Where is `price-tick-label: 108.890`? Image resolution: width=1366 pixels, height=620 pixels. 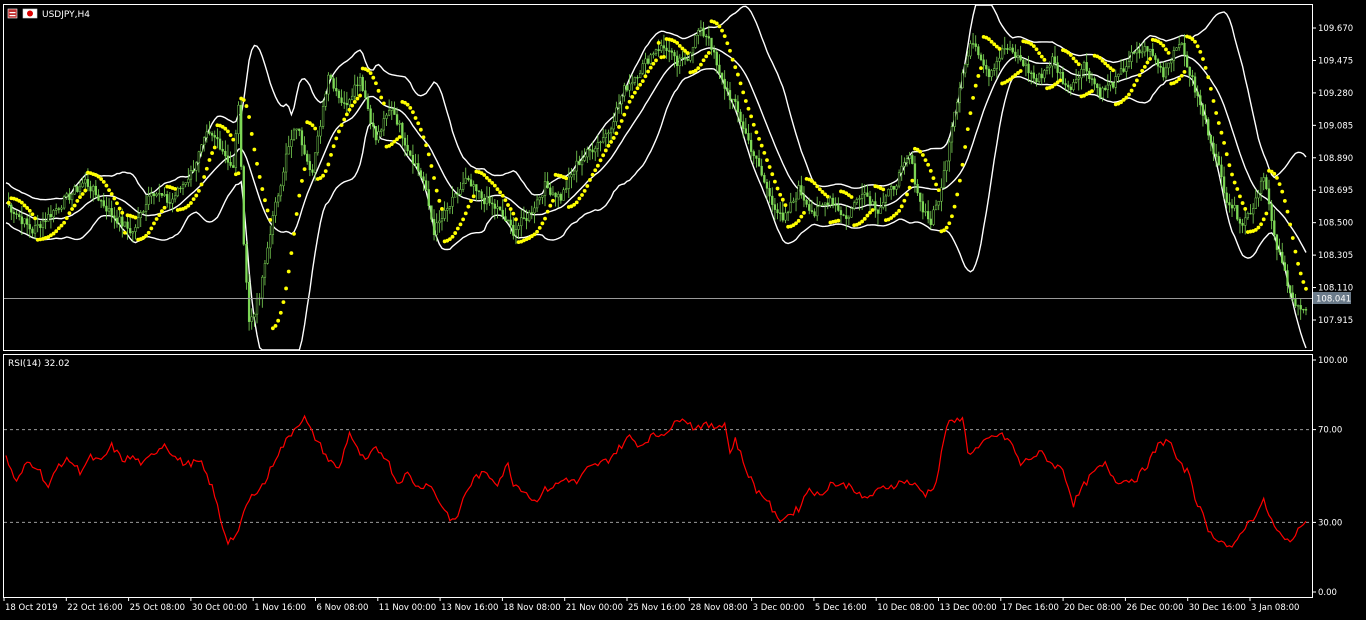 price-tick-label: 108.890 is located at coordinates (1335, 159).